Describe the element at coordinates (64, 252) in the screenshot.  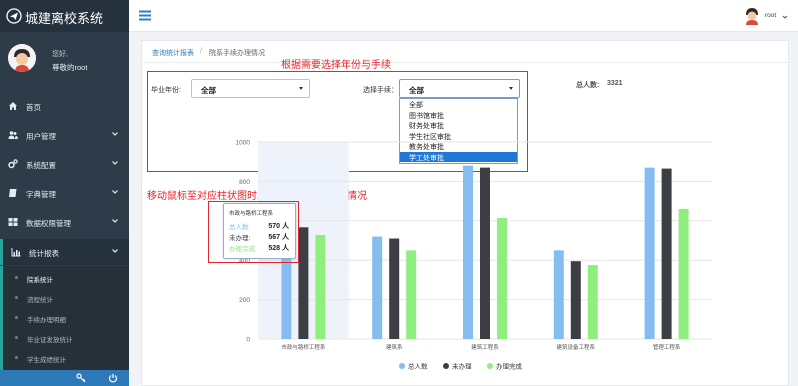
I see `sidebar-item-statistics: 统计报表` at that location.